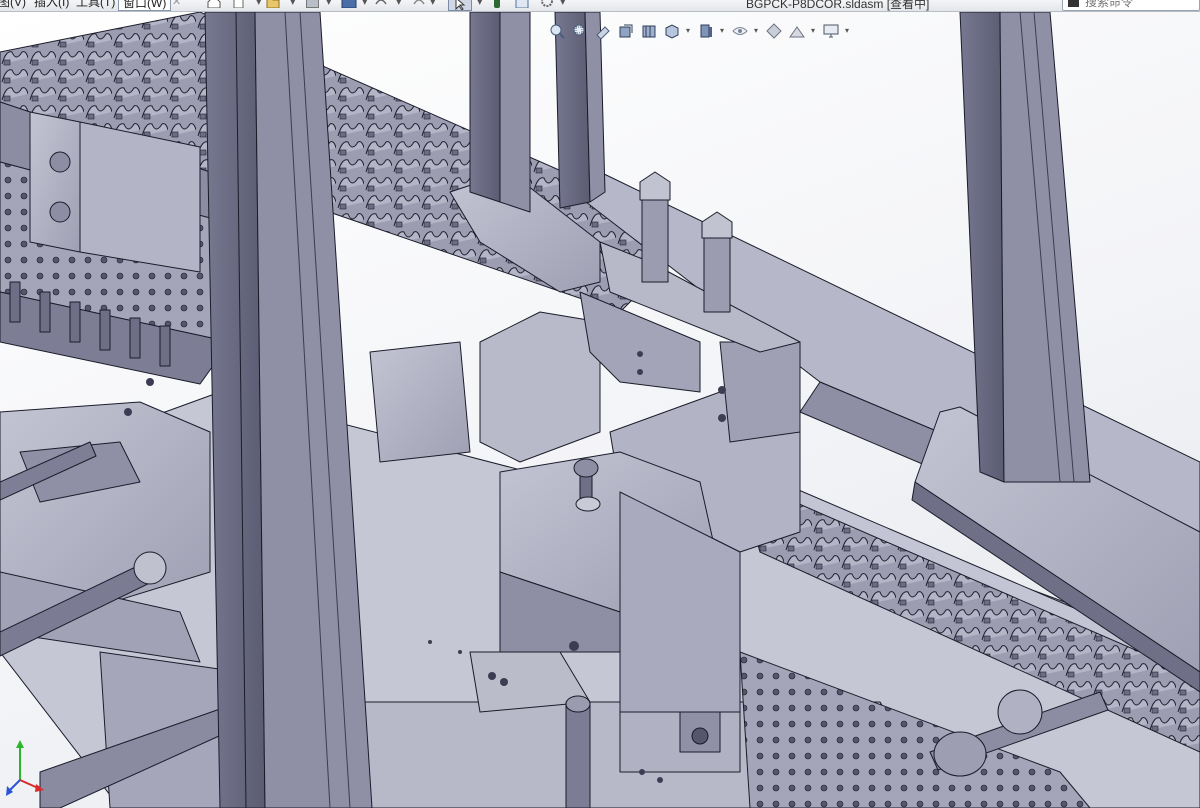 This screenshot has width=1200, height=808. Describe the element at coordinates (419, 4) in the screenshot. I see `redo-icon` at that location.